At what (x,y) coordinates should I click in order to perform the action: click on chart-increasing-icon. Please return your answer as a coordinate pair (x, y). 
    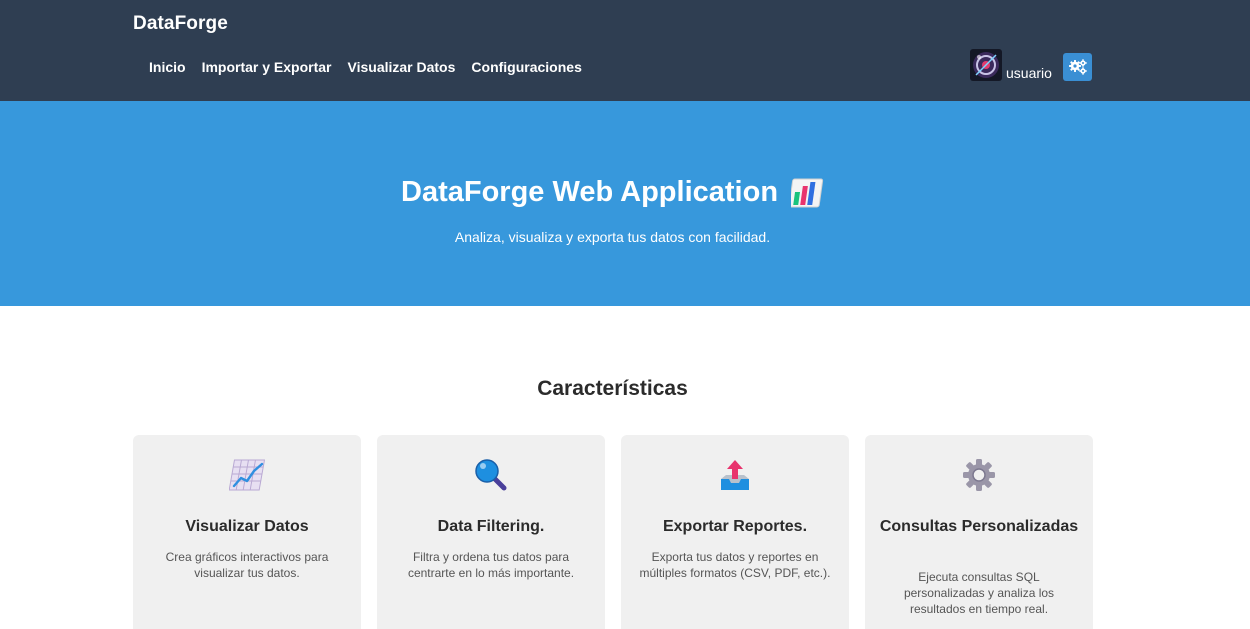
    Looking at the image, I should click on (247, 475).